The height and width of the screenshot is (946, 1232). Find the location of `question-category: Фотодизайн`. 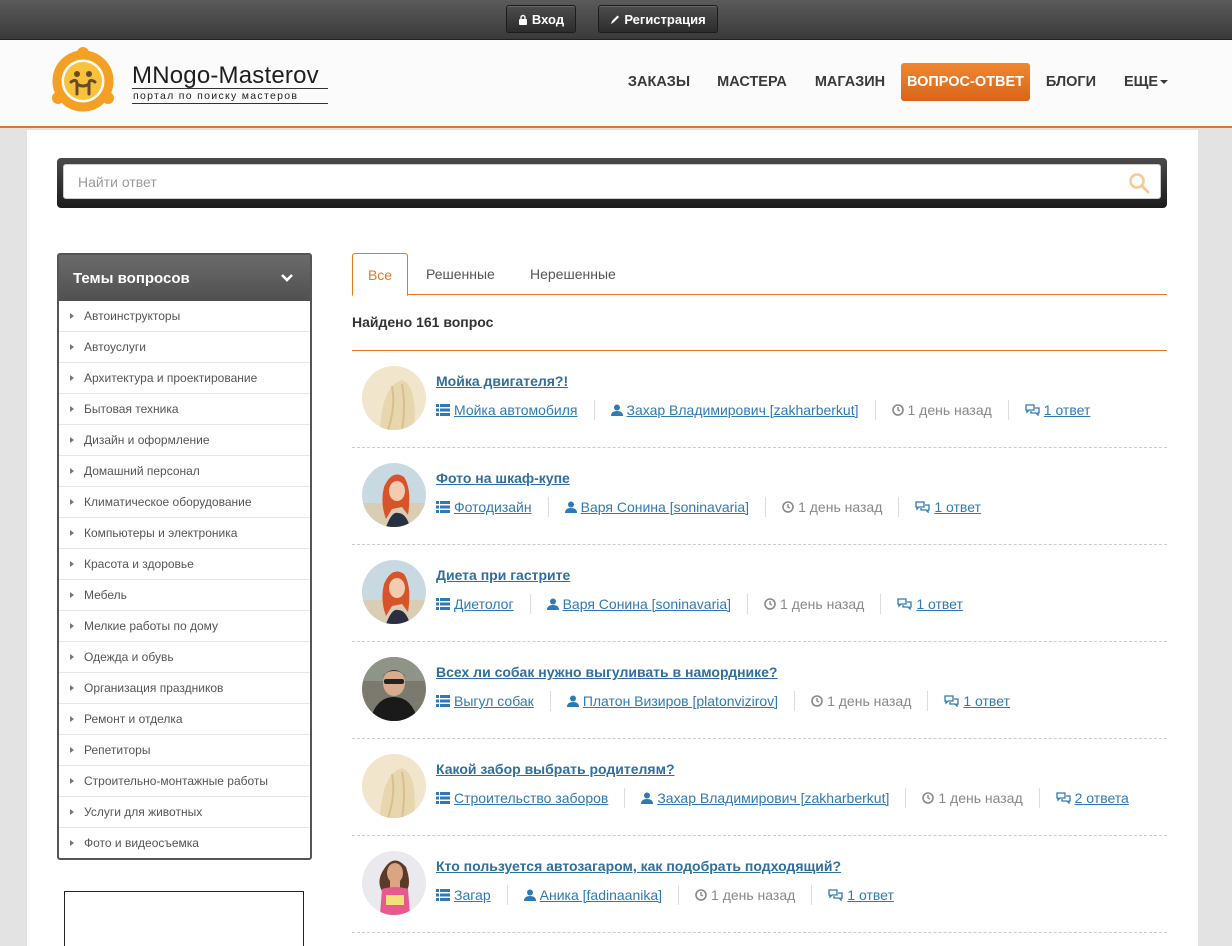

question-category: Фотодизайн is located at coordinates (493, 507).